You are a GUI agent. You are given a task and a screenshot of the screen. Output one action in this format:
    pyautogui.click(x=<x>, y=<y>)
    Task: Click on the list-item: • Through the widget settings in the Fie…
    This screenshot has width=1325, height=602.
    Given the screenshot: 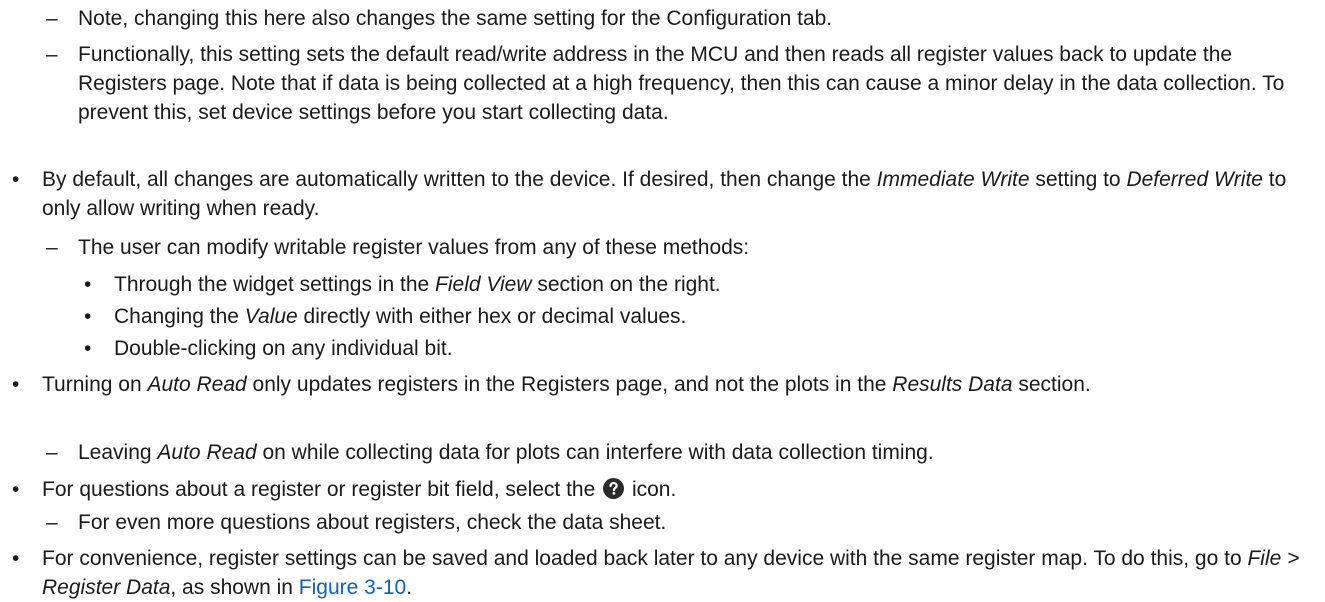 What is the action you would take?
    pyautogui.click(x=699, y=284)
    